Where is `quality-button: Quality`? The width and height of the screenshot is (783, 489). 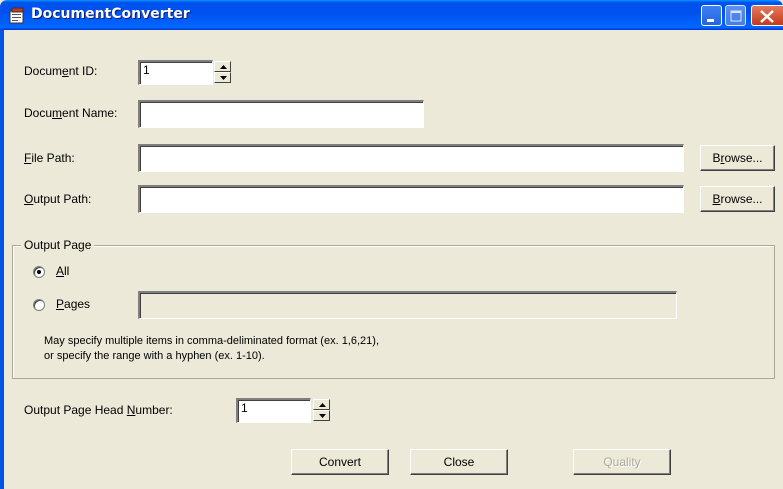 quality-button: Quality is located at coordinates (622, 462).